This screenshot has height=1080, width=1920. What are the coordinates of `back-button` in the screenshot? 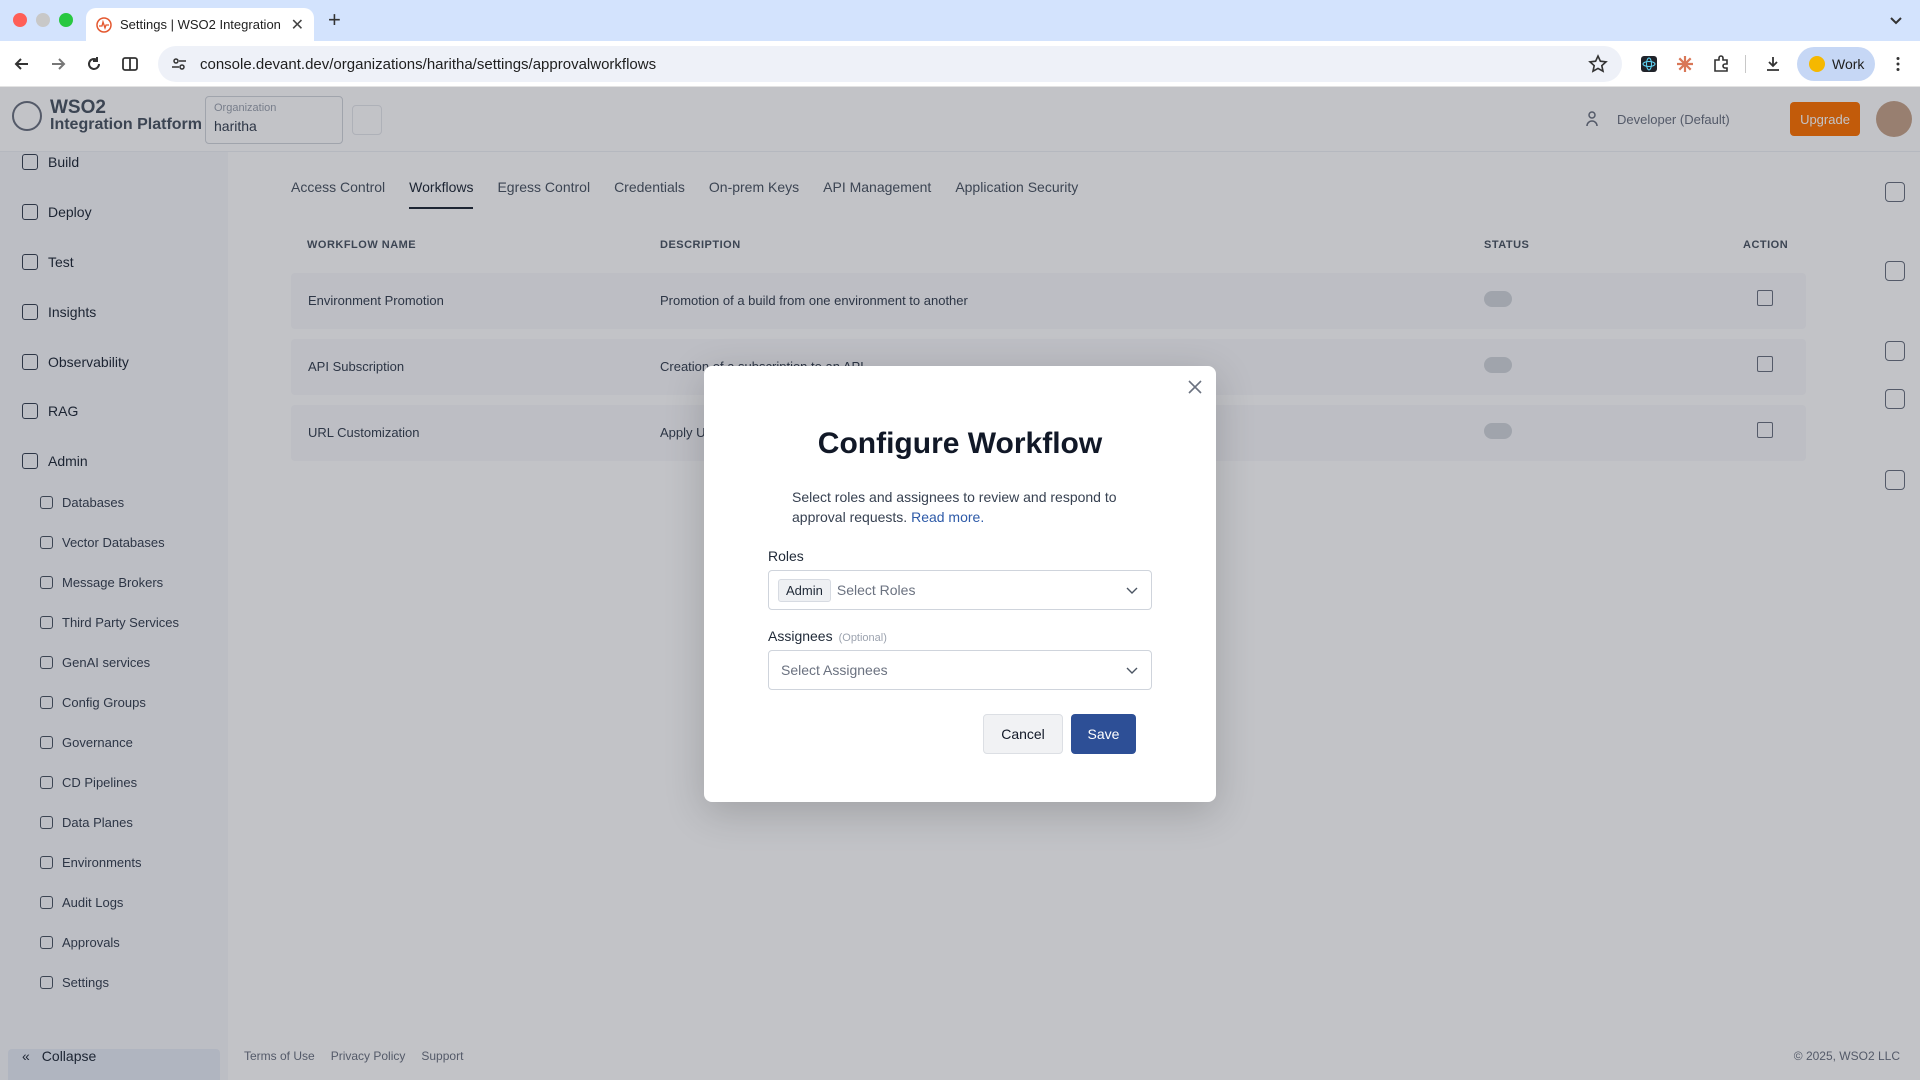 It's located at (22, 64).